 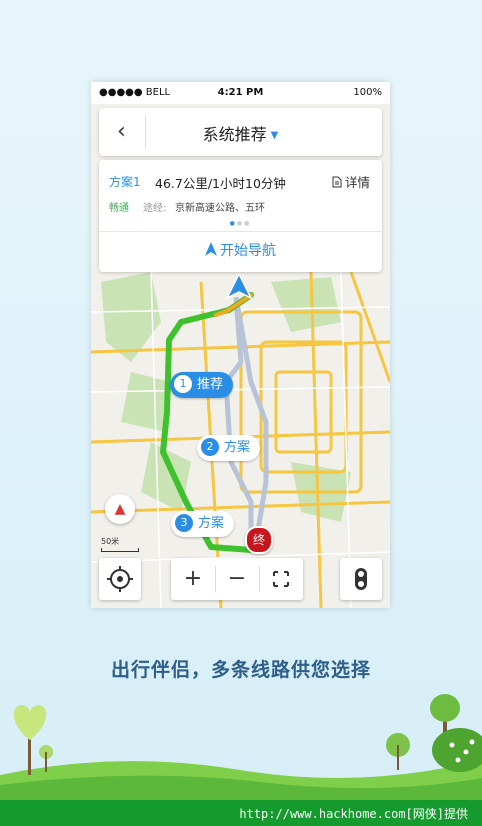 I want to click on status-bar: ●●●●● BELL 4:21 PM 100%, so click(x=240, y=93).